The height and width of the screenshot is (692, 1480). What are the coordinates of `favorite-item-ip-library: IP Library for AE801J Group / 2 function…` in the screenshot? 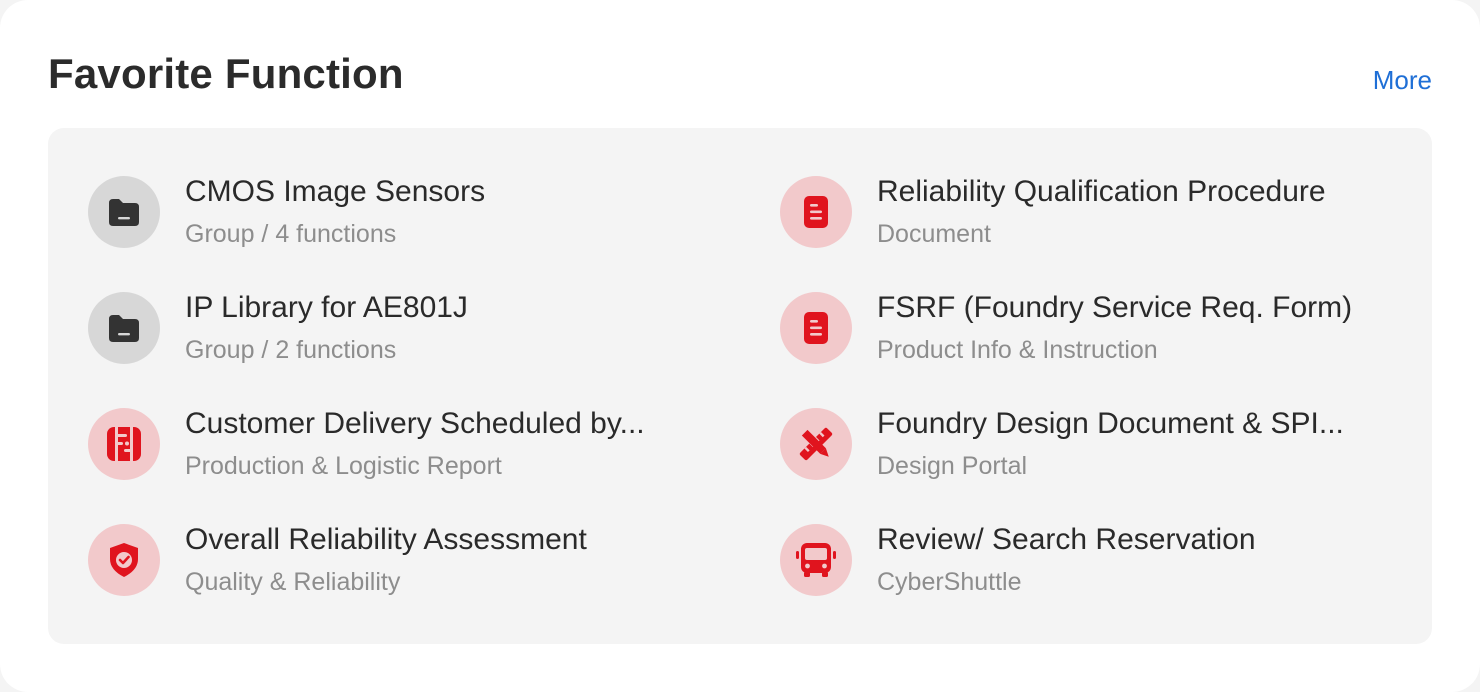 It's located at (434, 340).